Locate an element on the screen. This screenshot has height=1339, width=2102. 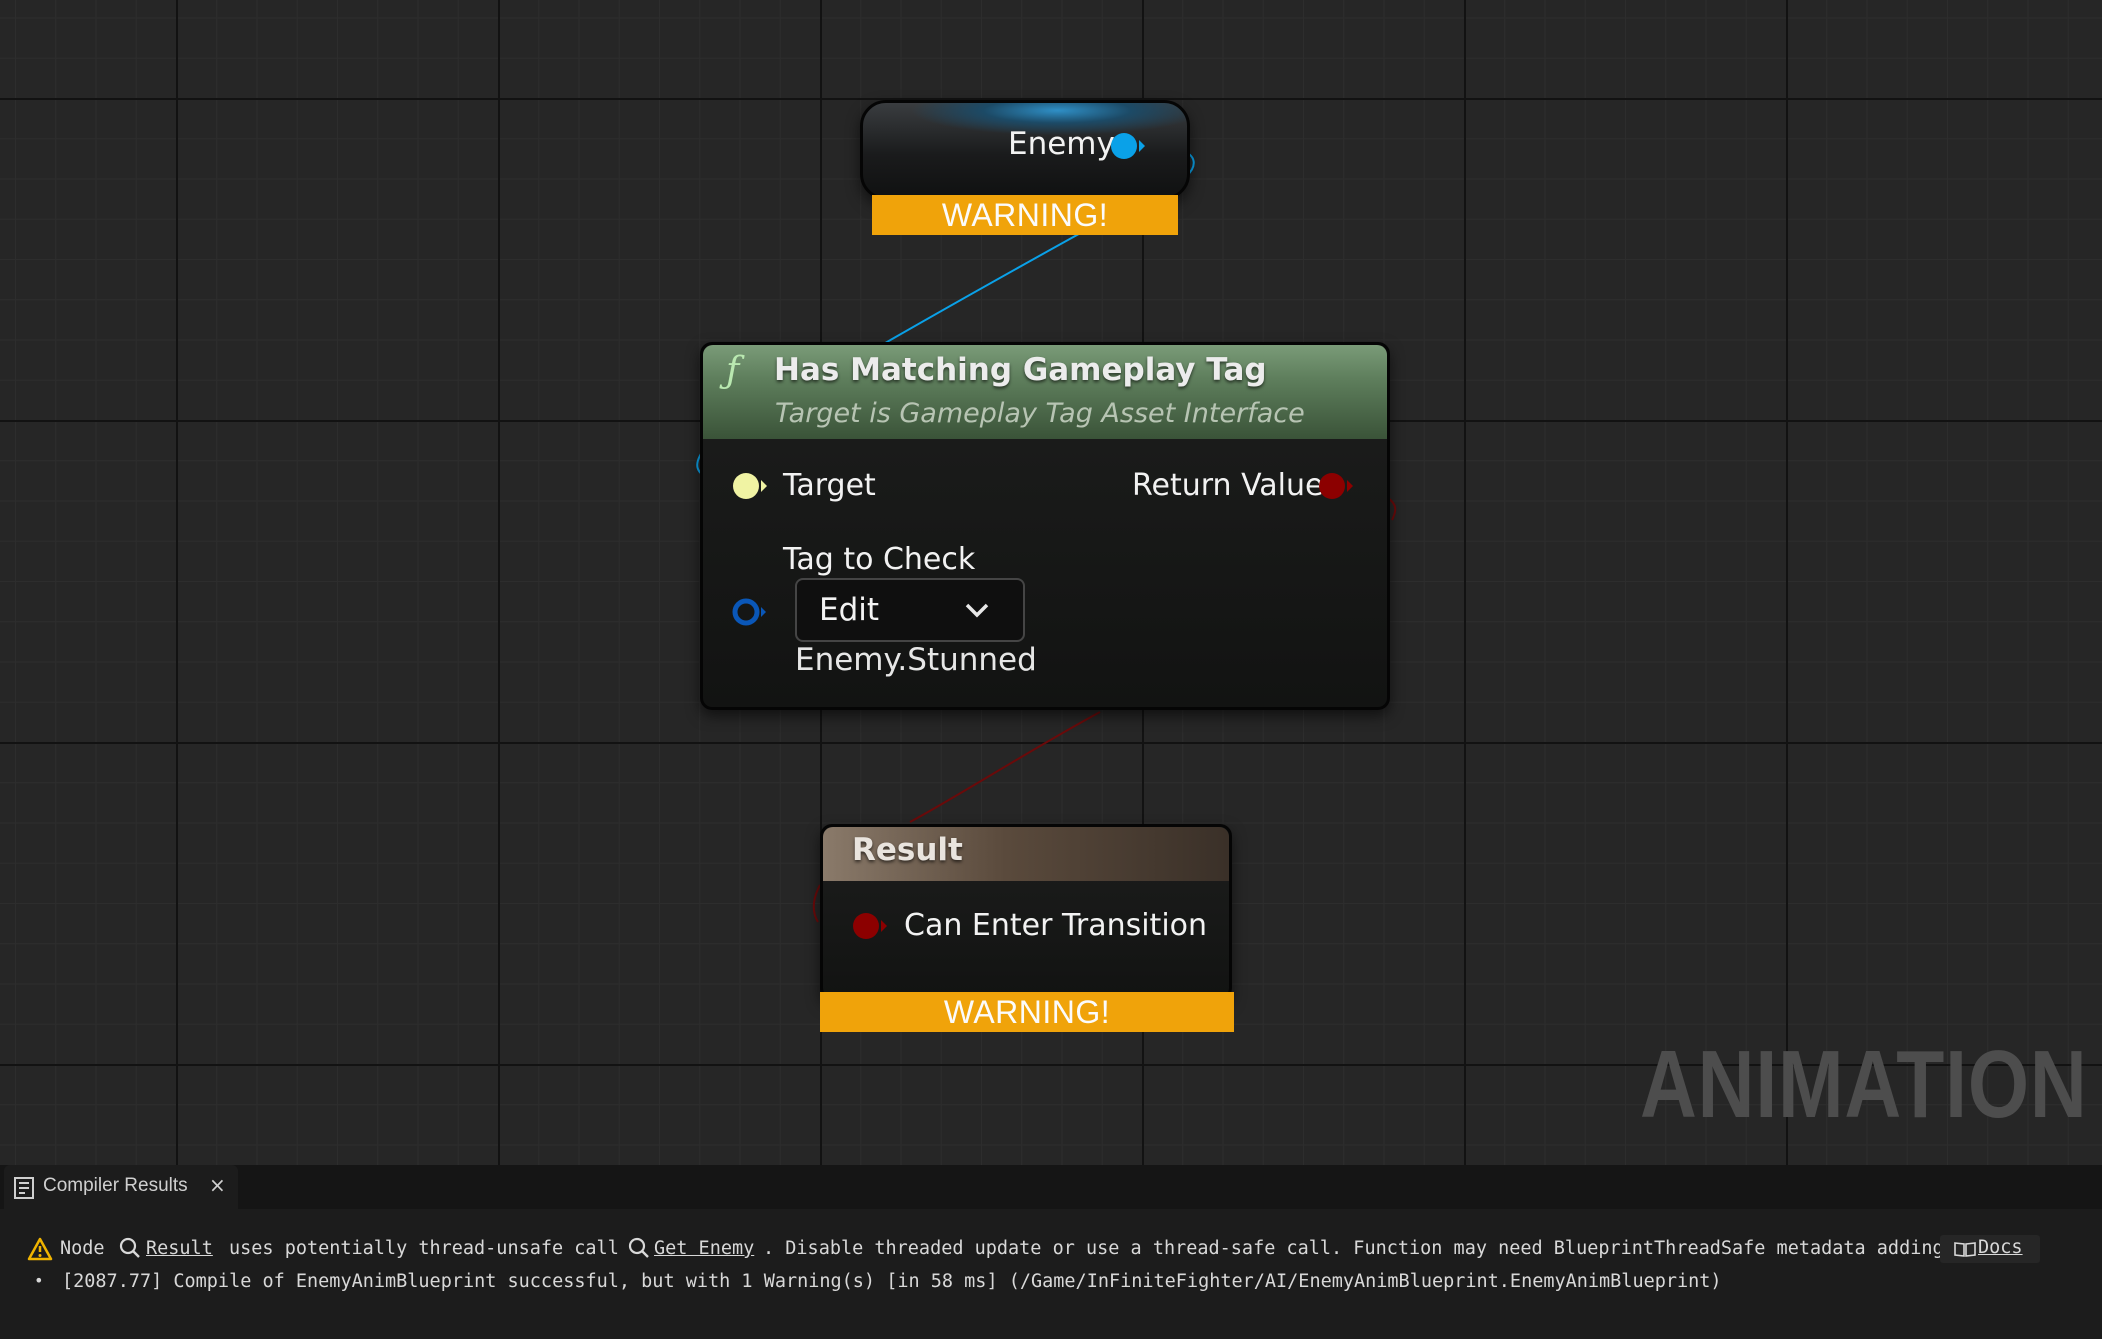
panel-tab-bar: Compiler Results × is located at coordinates (1051, 1187).